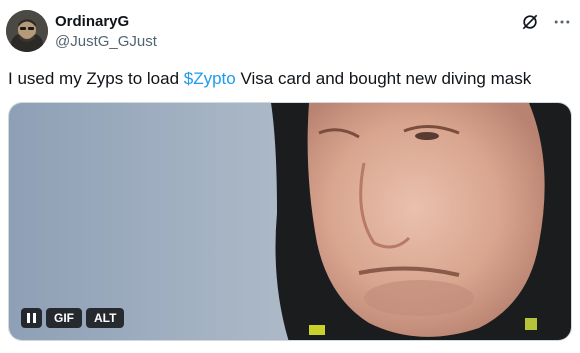 Image resolution: width=580 pixels, height=353 pixels. I want to click on author-display-name: OrdinaryG, so click(106, 21).